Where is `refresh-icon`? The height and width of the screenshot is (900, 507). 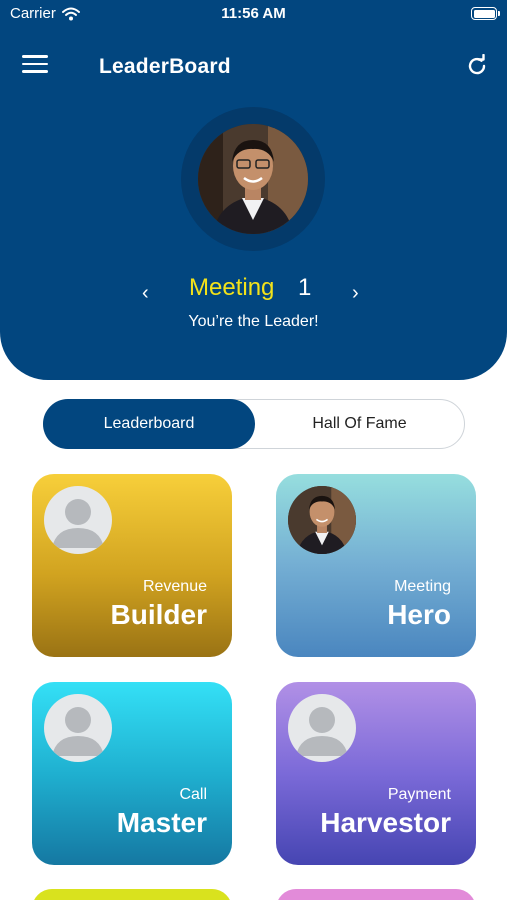
refresh-icon is located at coordinates (477, 66).